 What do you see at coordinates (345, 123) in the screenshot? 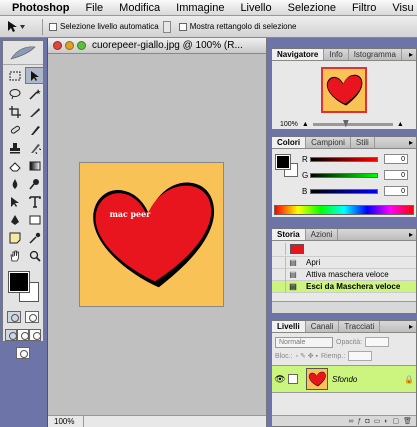
I see `slider-knob` at bounding box center [345, 123].